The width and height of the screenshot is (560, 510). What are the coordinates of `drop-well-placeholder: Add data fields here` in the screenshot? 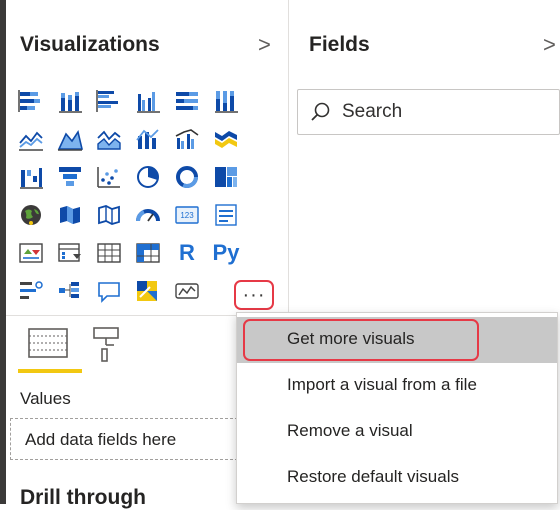 It's located at (101, 439).